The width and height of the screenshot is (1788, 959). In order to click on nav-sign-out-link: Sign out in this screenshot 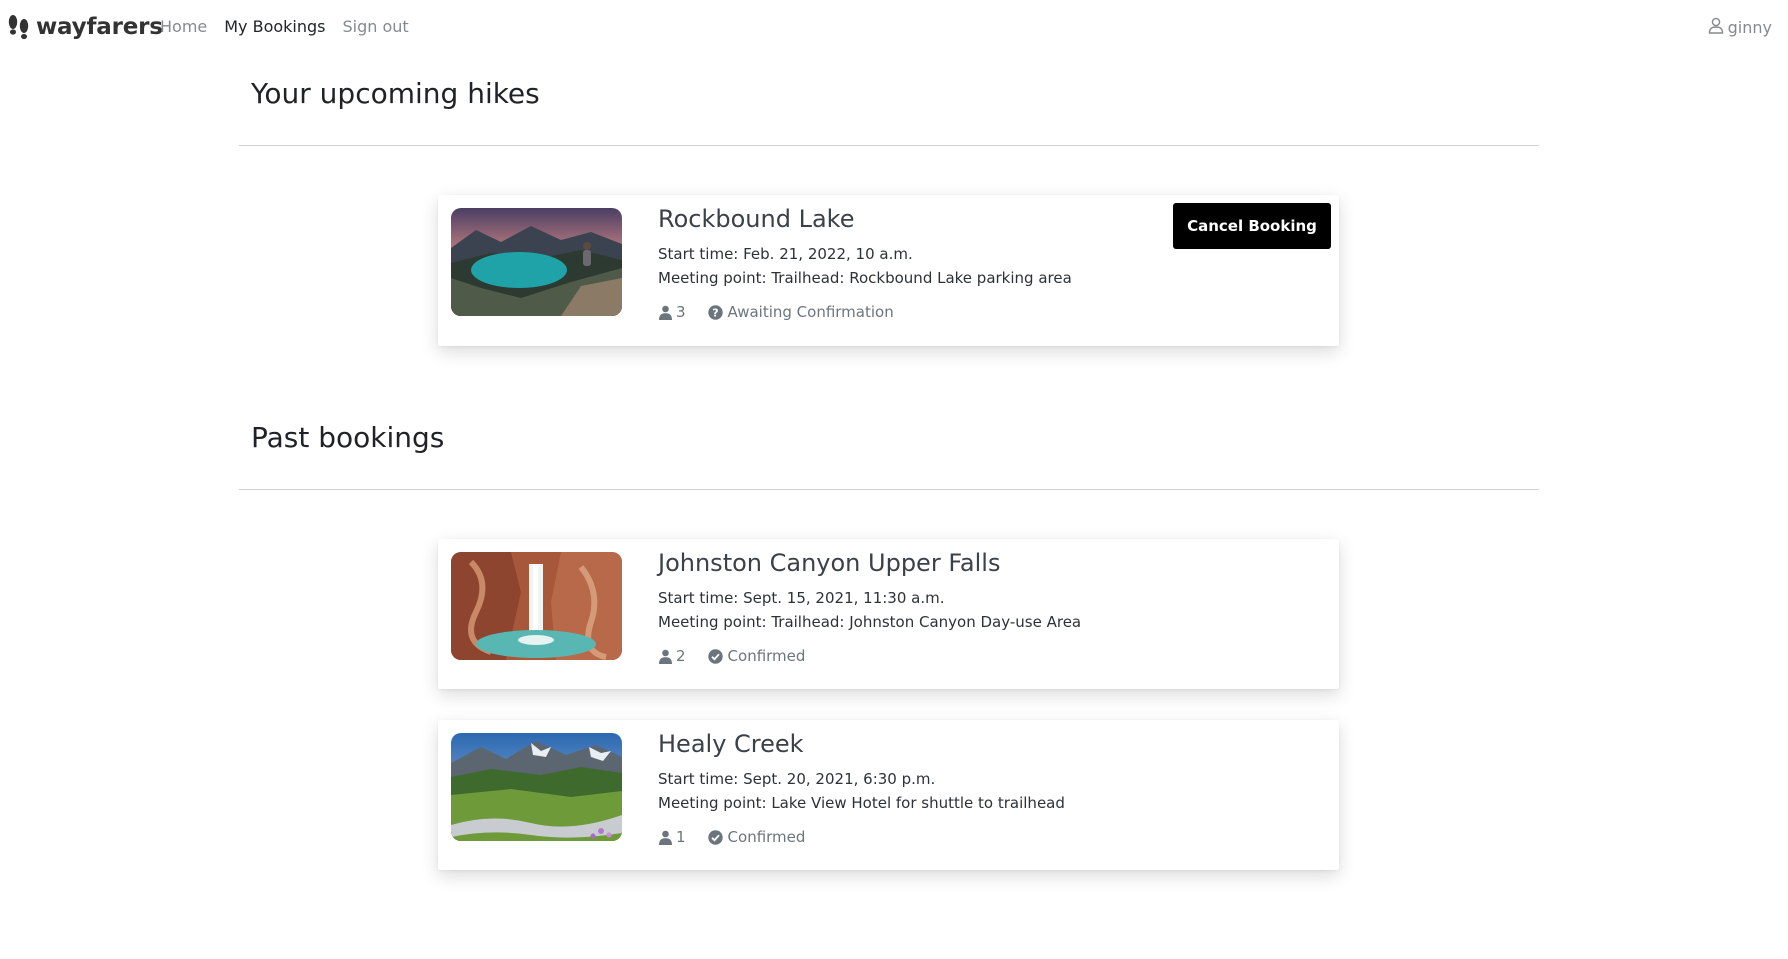, I will do `click(376, 26)`.